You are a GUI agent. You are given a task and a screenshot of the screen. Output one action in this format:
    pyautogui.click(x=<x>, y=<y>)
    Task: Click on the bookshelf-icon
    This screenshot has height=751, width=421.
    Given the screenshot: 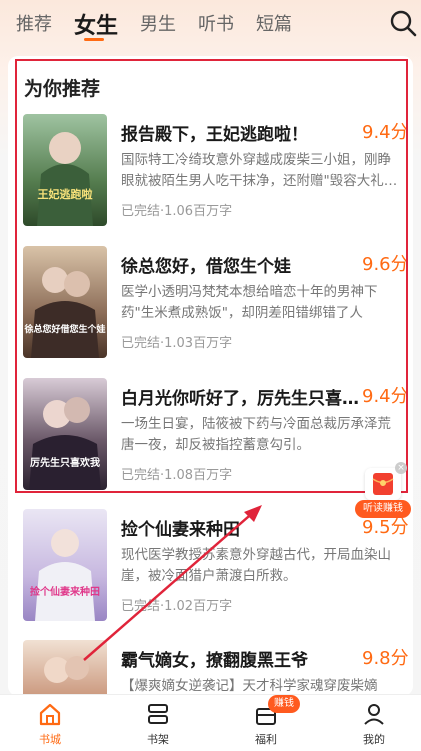 What is the action you would take?
    pyautogui.click(x=158, y=714)
    